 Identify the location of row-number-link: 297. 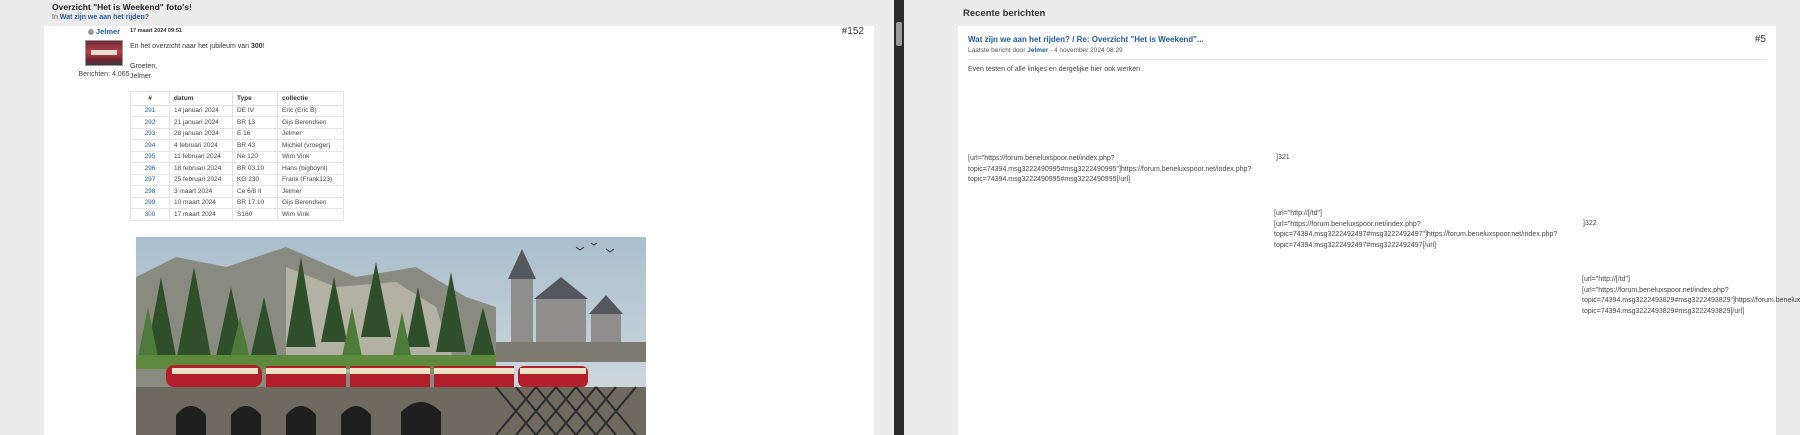
(150, 179).